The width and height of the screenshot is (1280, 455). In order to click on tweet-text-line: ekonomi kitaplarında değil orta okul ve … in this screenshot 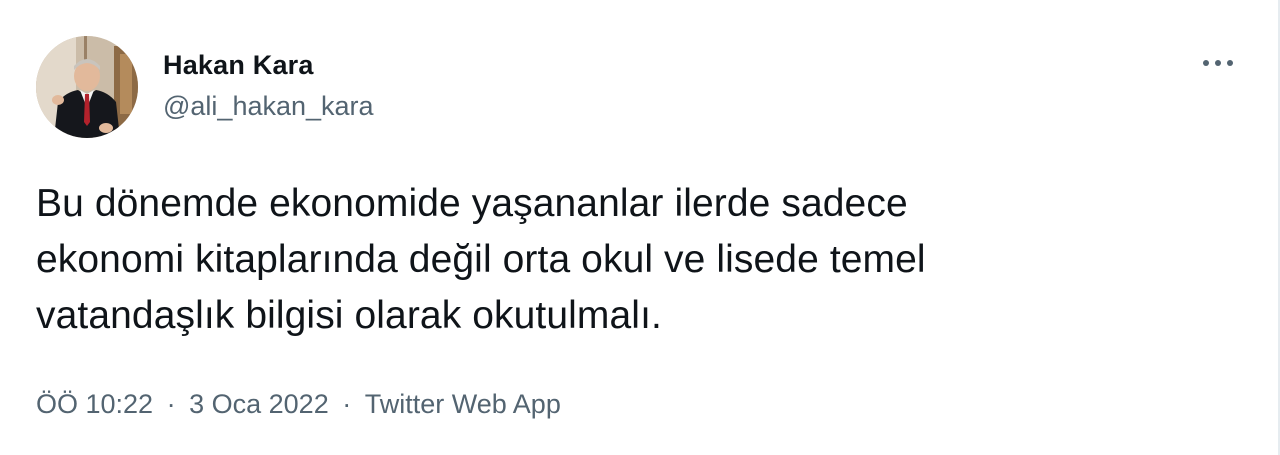, I will do `click(481, 259)`.